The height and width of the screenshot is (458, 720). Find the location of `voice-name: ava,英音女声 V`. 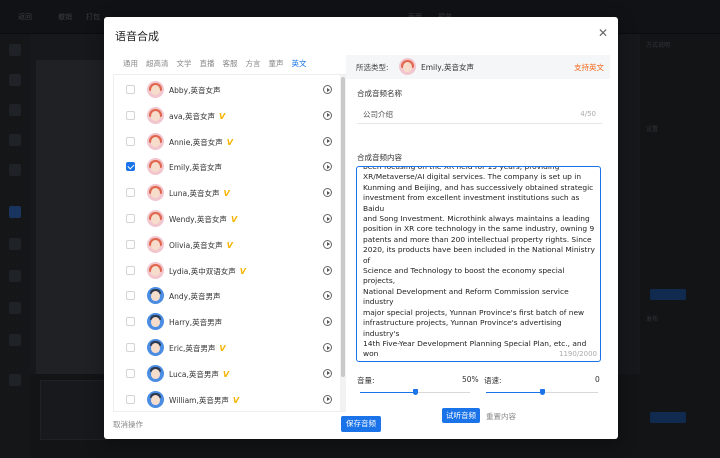

voice-name: ava,英音女声 V is located at coordinates (197, 116).